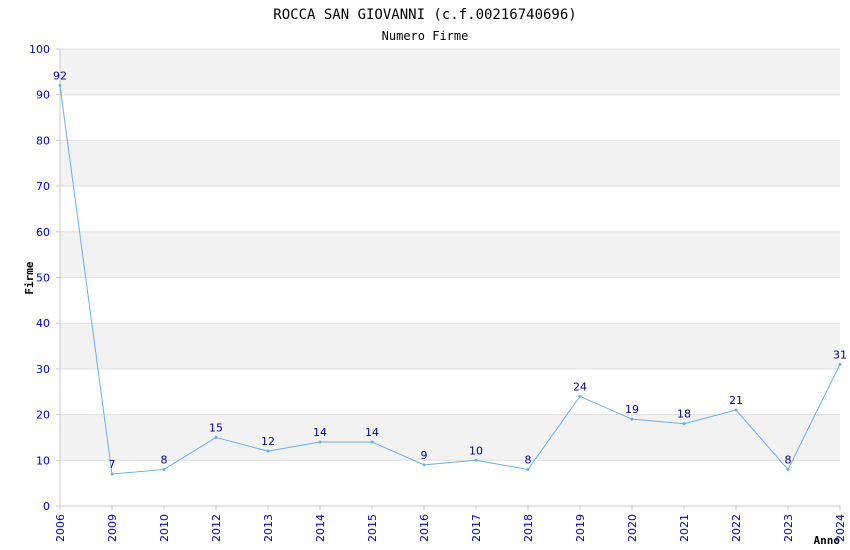 The width and height of the screenshot is (850, 550). Describe the element at coordinates (320, 528) in the screenshot. I see `x-tick-label: 2014` at that location.